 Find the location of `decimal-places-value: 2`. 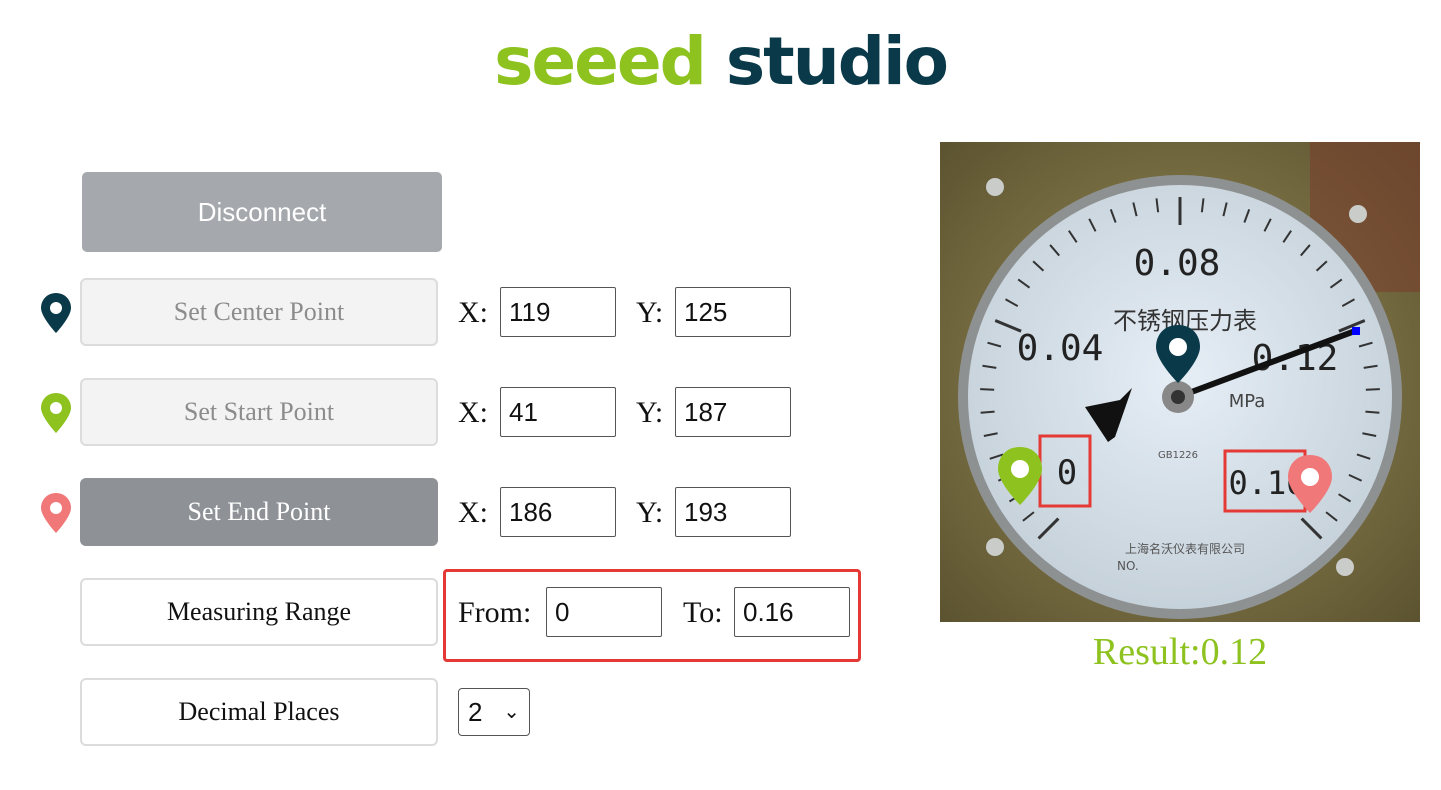

decimal-places-value: 2 is located at coordinates (475, 712).